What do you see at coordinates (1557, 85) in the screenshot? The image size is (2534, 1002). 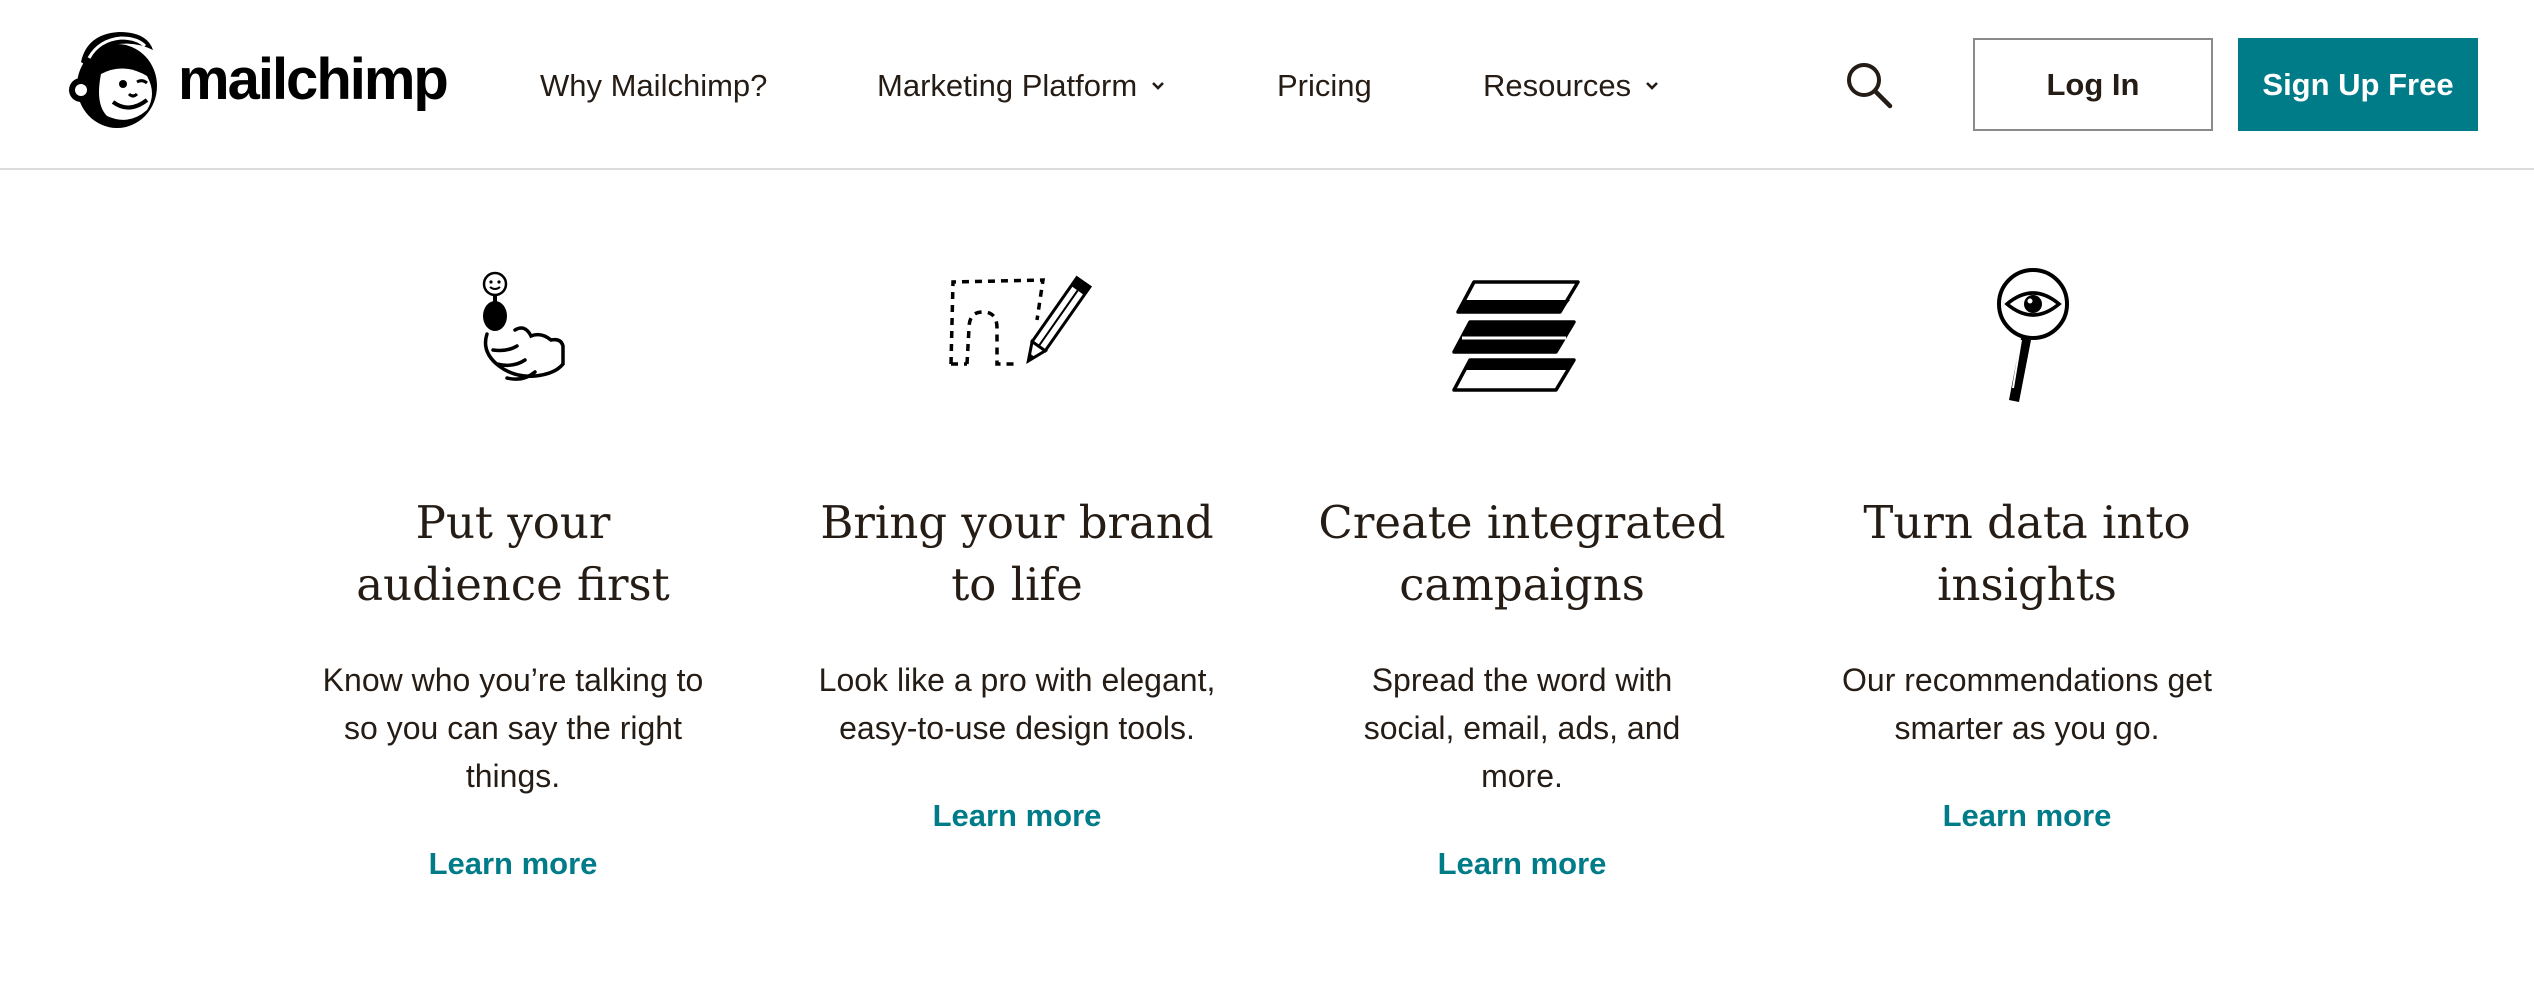 I see `nav-label: Resources` at bounding box center [1557, 85].